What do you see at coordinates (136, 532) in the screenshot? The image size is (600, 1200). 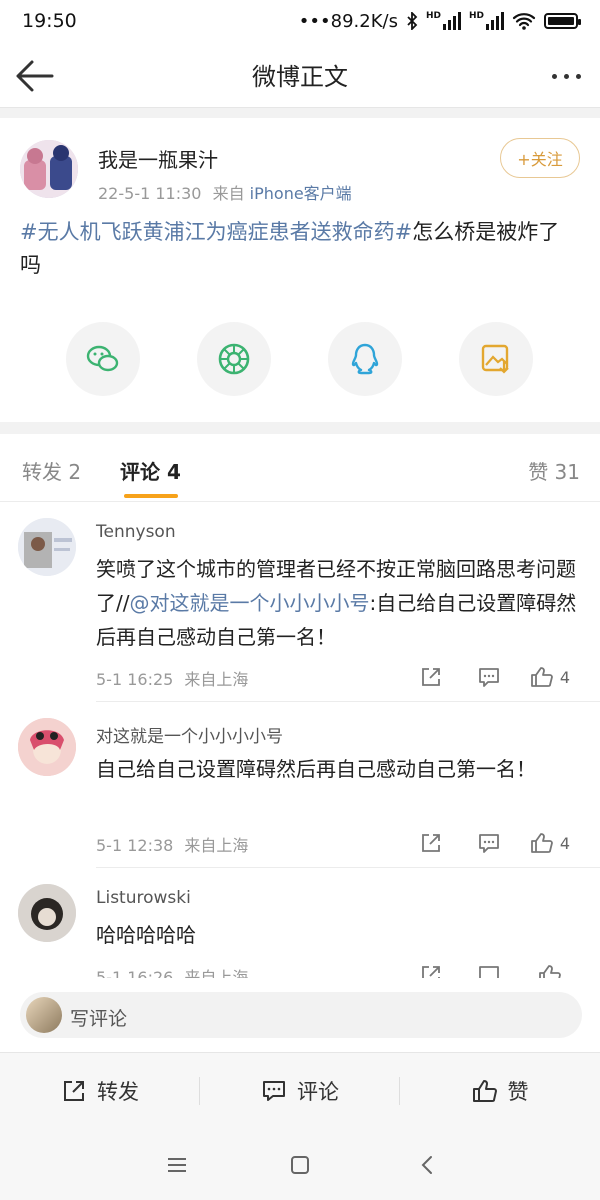 I see `commenter-name: Tennyson` at bounding box center [136, 532].